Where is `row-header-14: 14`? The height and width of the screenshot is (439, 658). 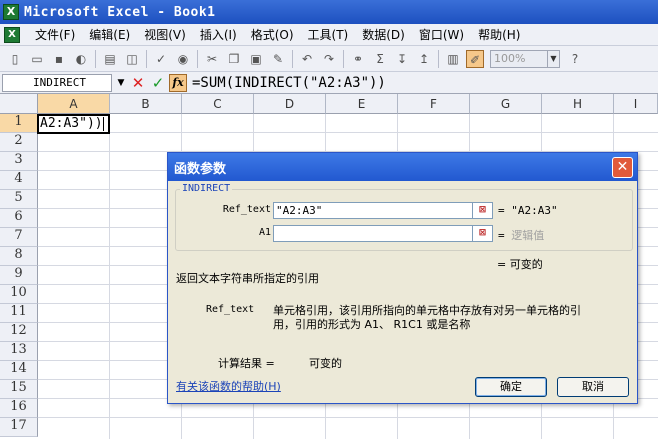
row-header-14: 14 is located at coordinates (19, 370).